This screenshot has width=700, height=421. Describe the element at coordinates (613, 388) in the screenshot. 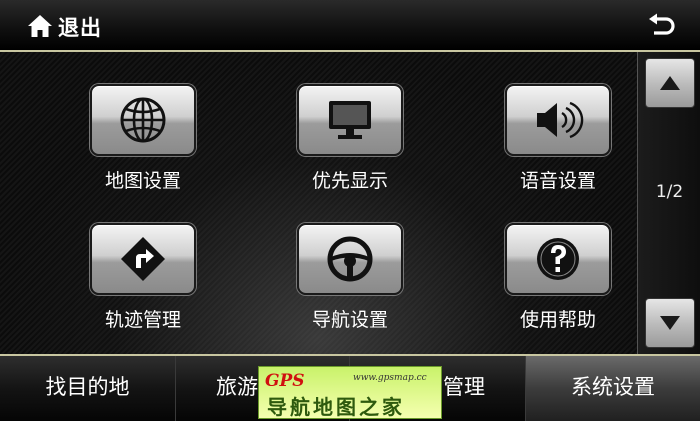

I see `tab-system-settings: 系统设置` at that location.